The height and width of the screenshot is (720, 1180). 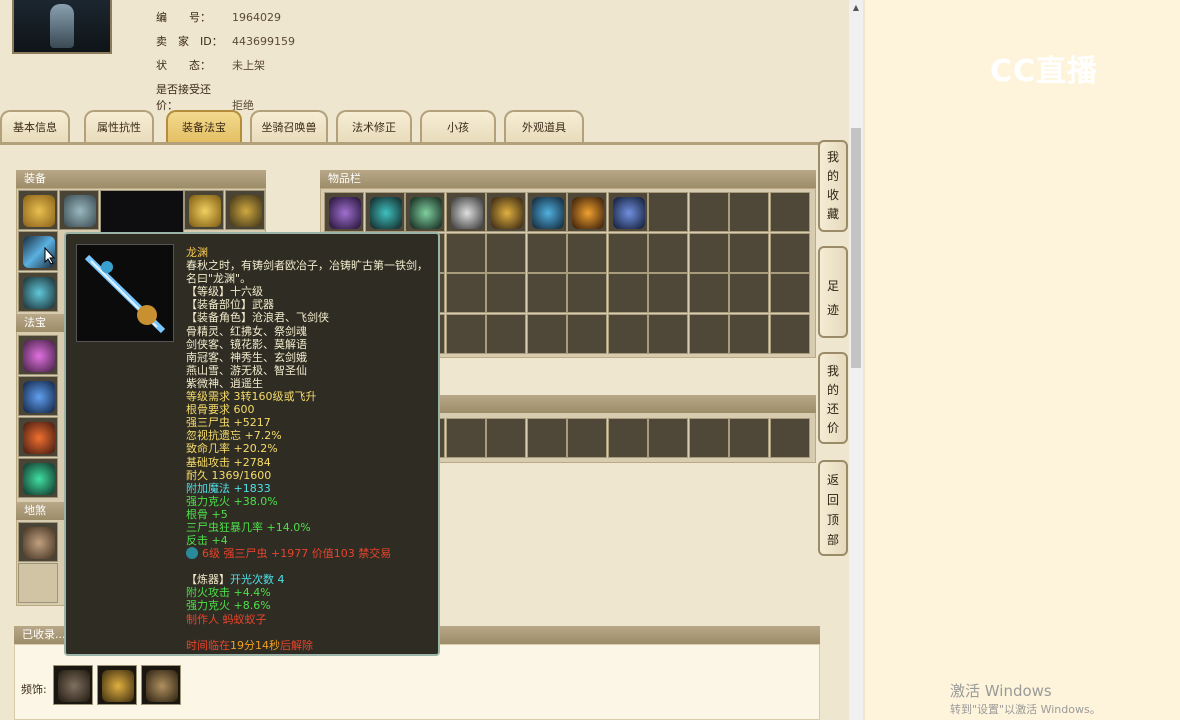 What do you see at coordinates (257, 580) in the screenshot?
I see `refine-value: 开光次数 4` at bounding box center [257, 580].